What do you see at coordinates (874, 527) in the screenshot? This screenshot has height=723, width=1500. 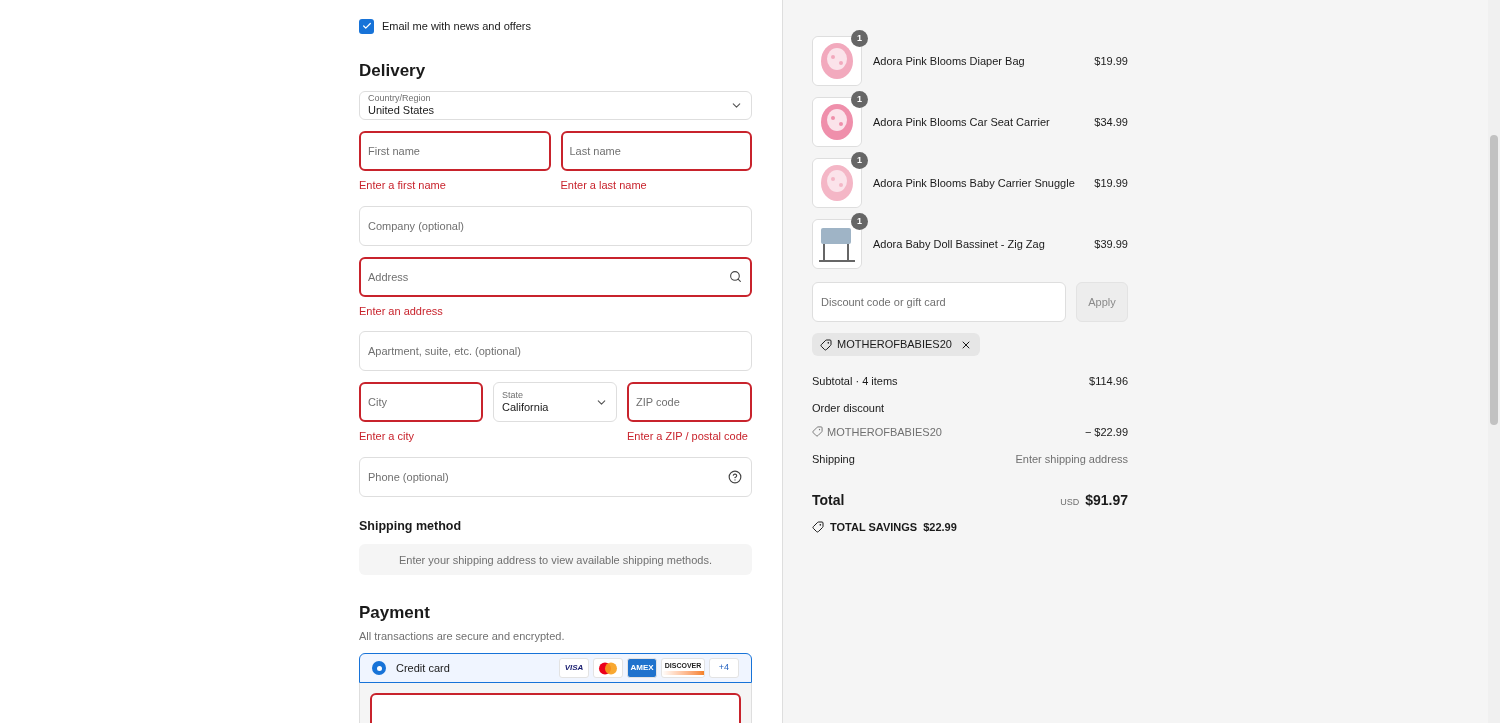 I see `savings-label: TOTAL SAVINGS` at bounding box center [874, 527].